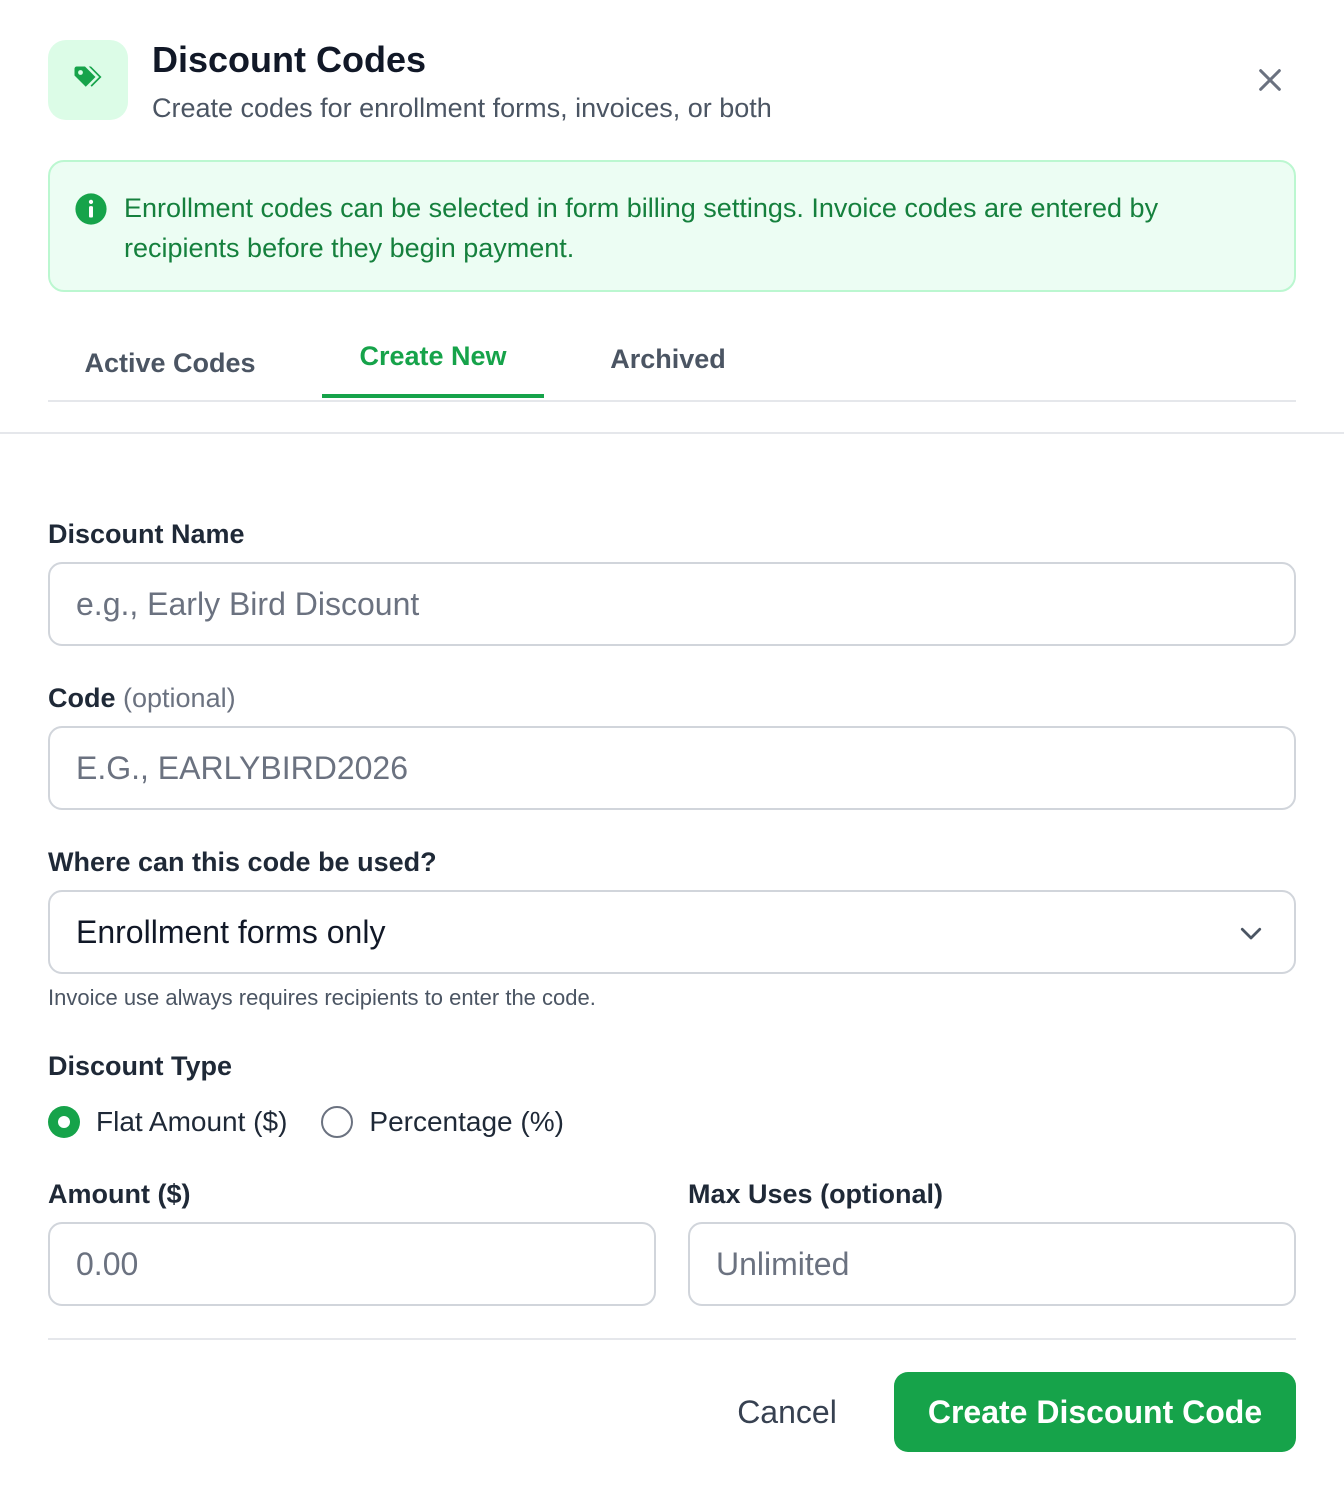  I want to click on radio-flat-amount: Flat Amount ($), so click(167, 1122).